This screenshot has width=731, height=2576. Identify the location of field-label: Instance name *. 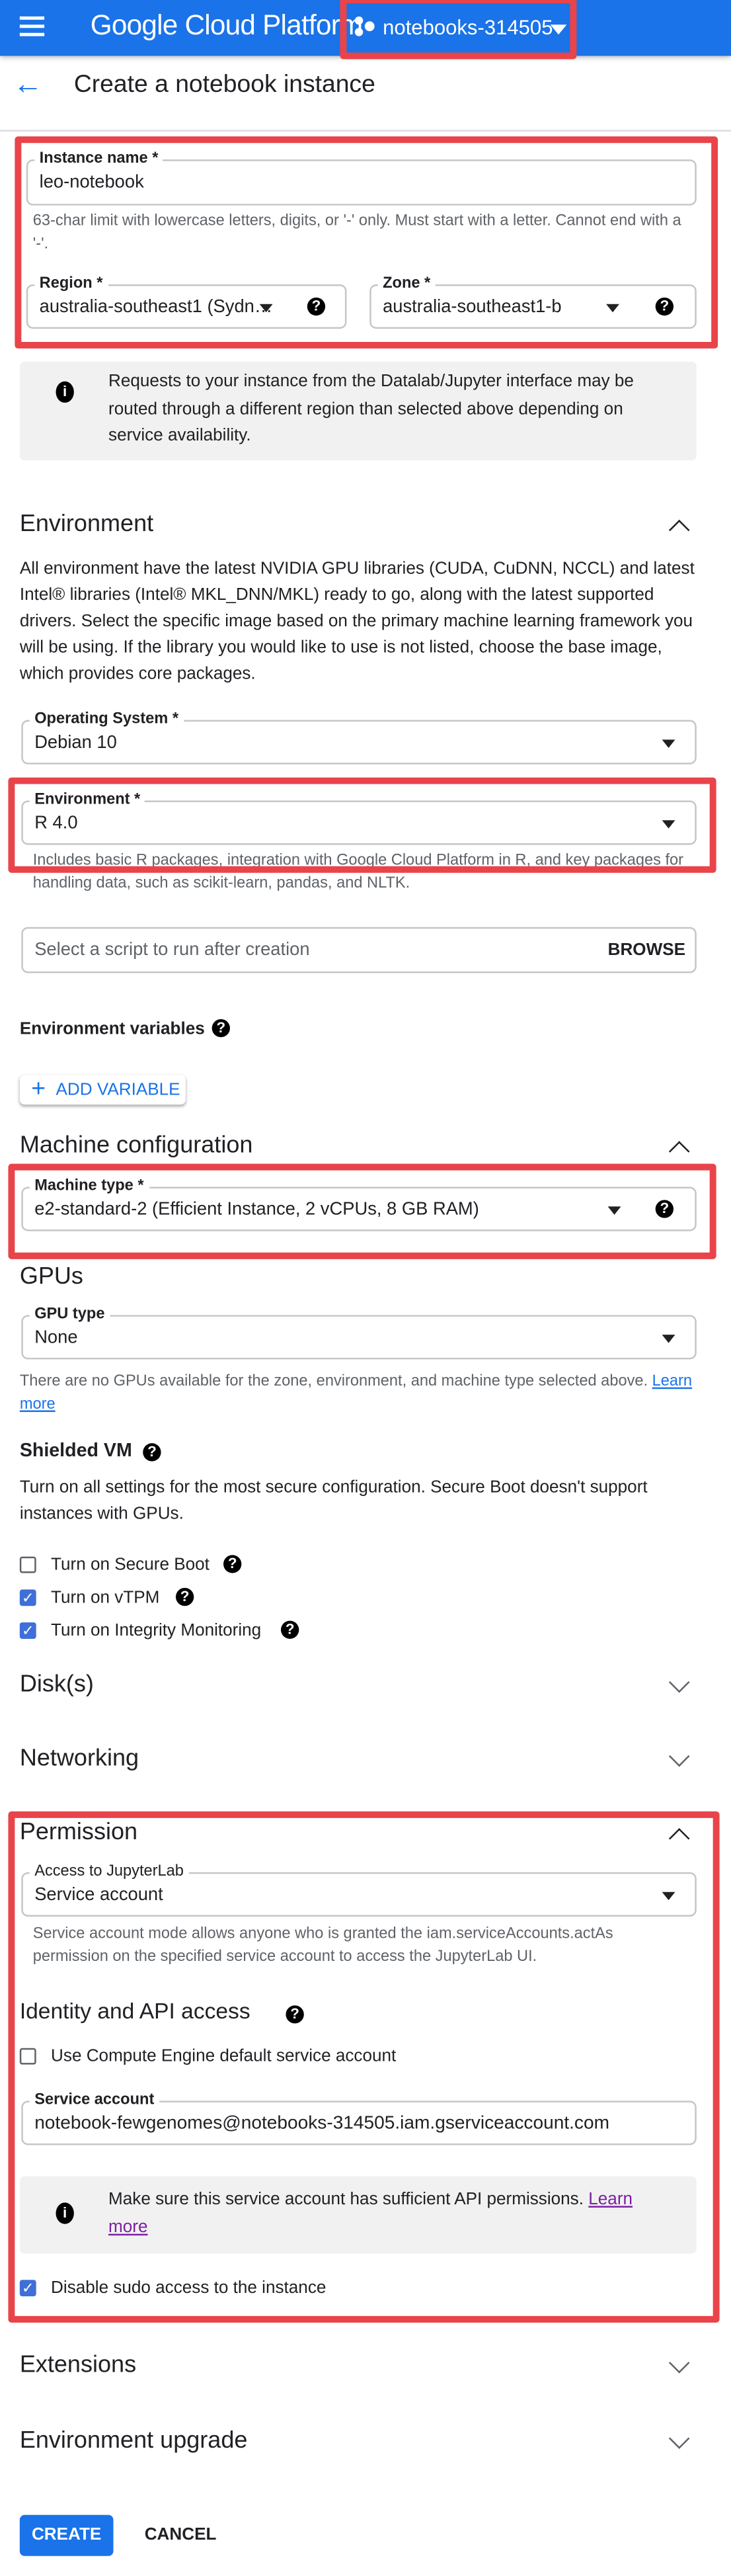
(99, 158).